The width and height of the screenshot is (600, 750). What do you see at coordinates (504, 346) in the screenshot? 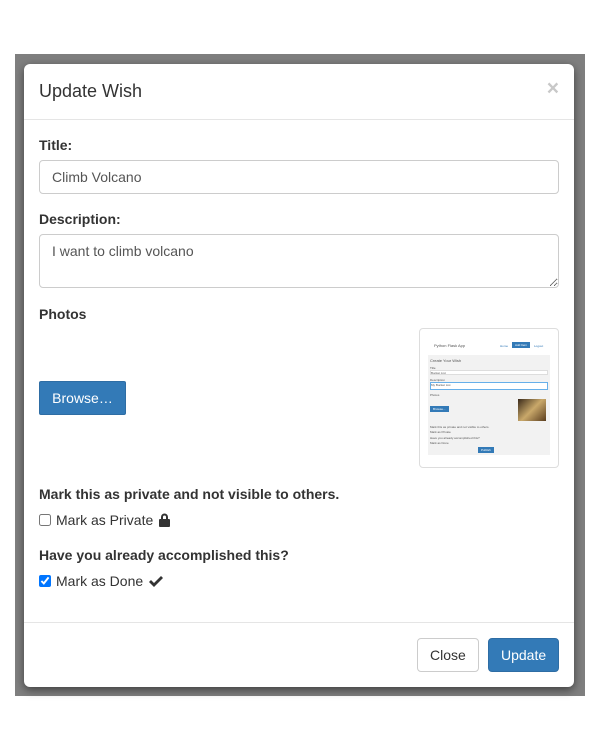
I see `thumb-nav: Home` at bounding box center [504, 346].